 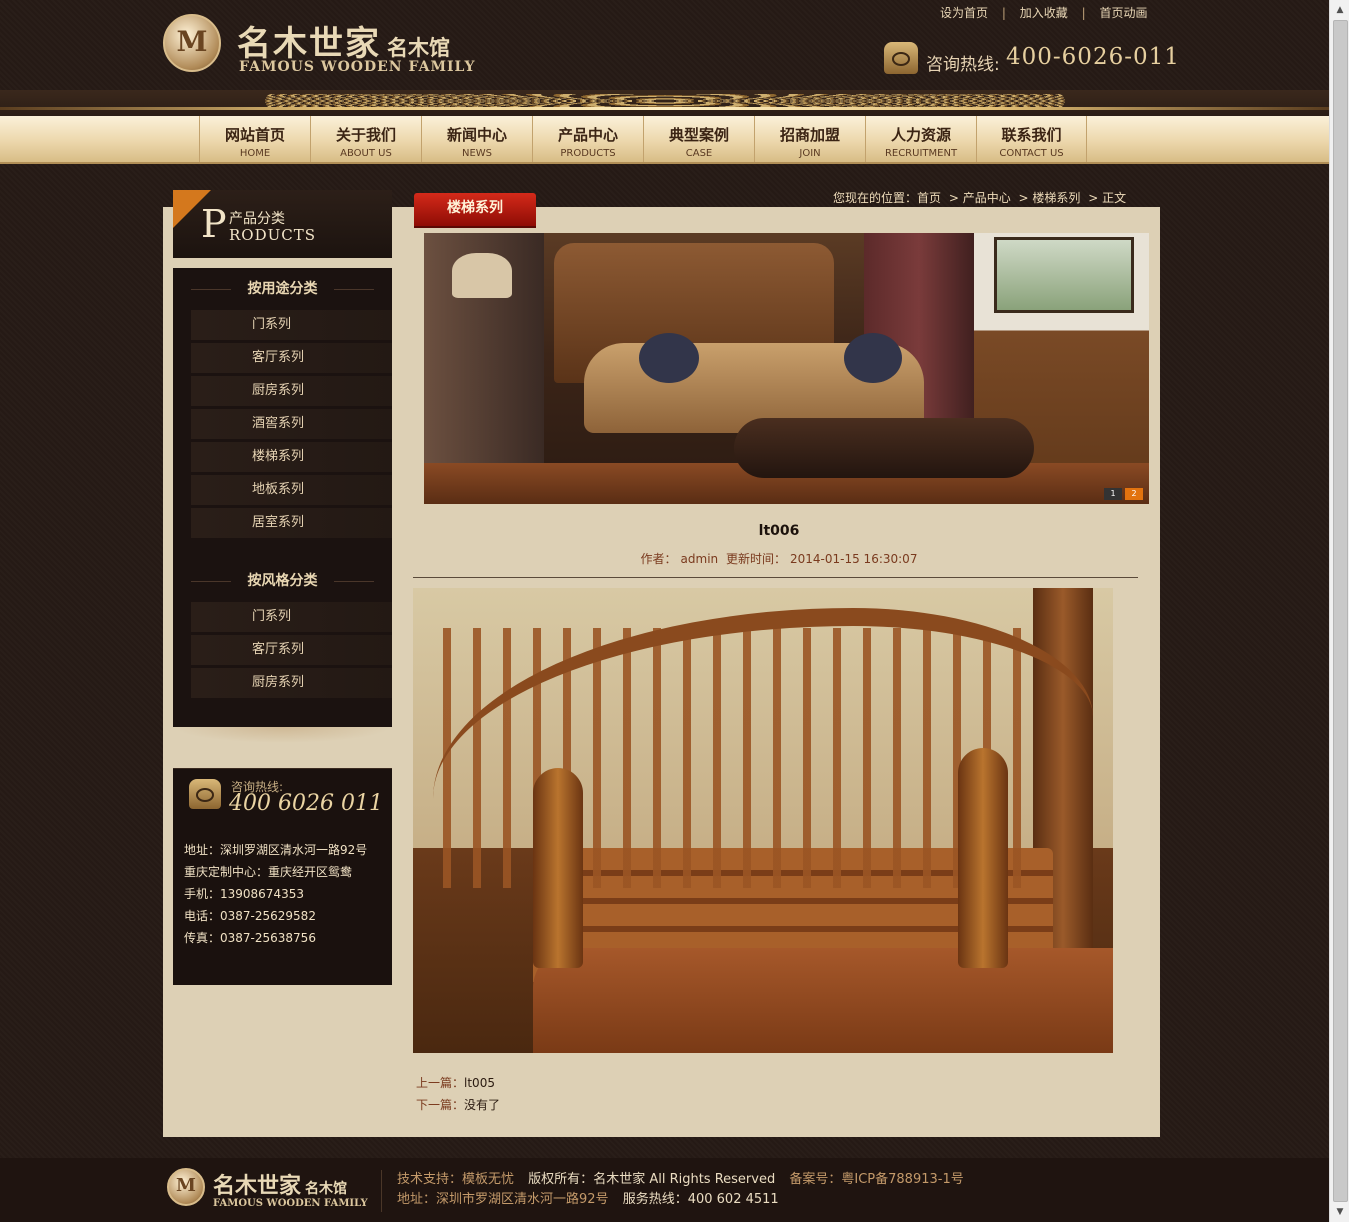 I want to click on category-list-style: 门系列 客厅系列 厨房系列, so click(x=282, y=650).